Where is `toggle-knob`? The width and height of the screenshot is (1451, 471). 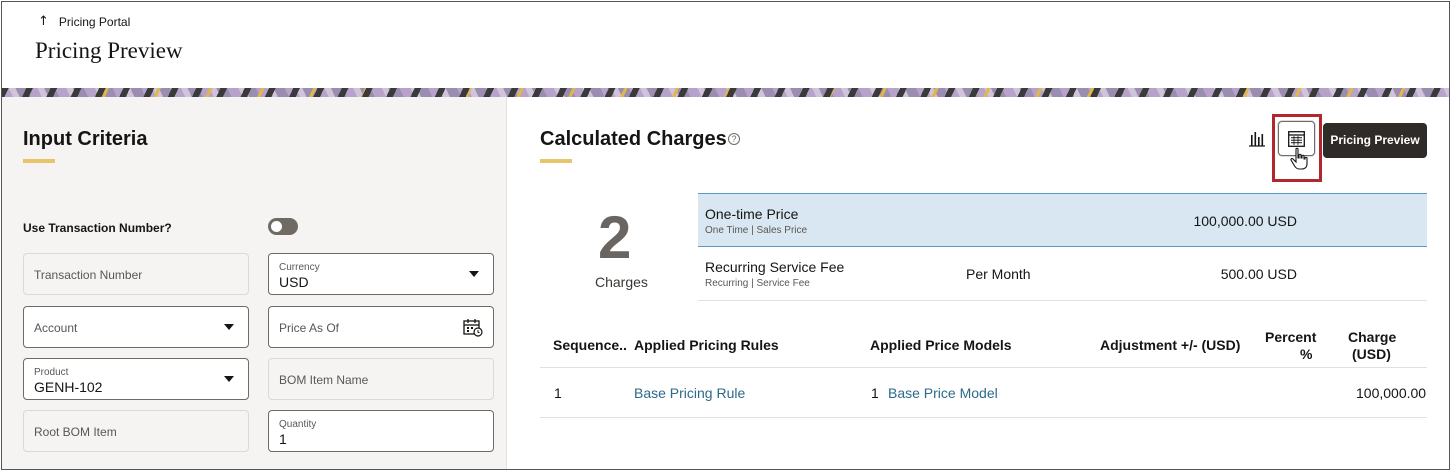 toggle-knob is located at coordinates (276, 226).